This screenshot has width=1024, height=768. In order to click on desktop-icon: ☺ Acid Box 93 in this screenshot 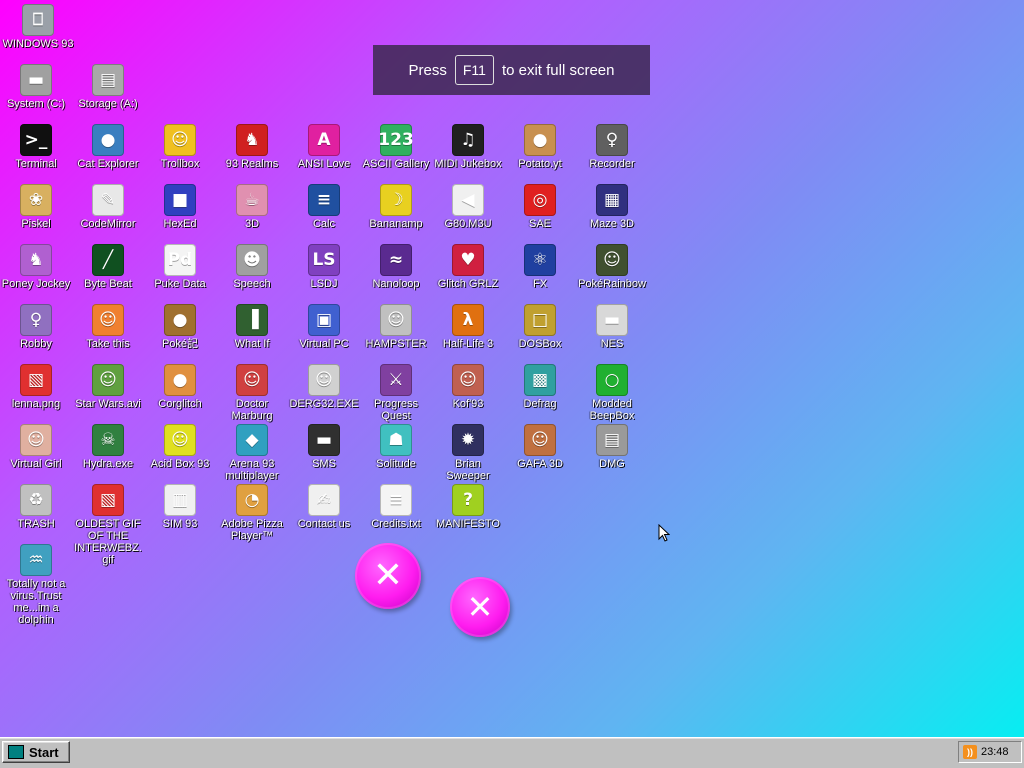, I will do `click(180, 447)`.